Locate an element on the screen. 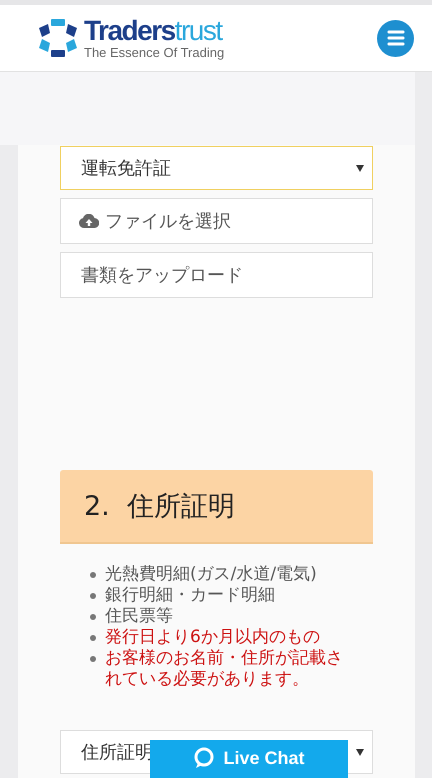 The image size is (432, 778). section-heading: 2. 住所証明 is located at coordinates (216, 507).